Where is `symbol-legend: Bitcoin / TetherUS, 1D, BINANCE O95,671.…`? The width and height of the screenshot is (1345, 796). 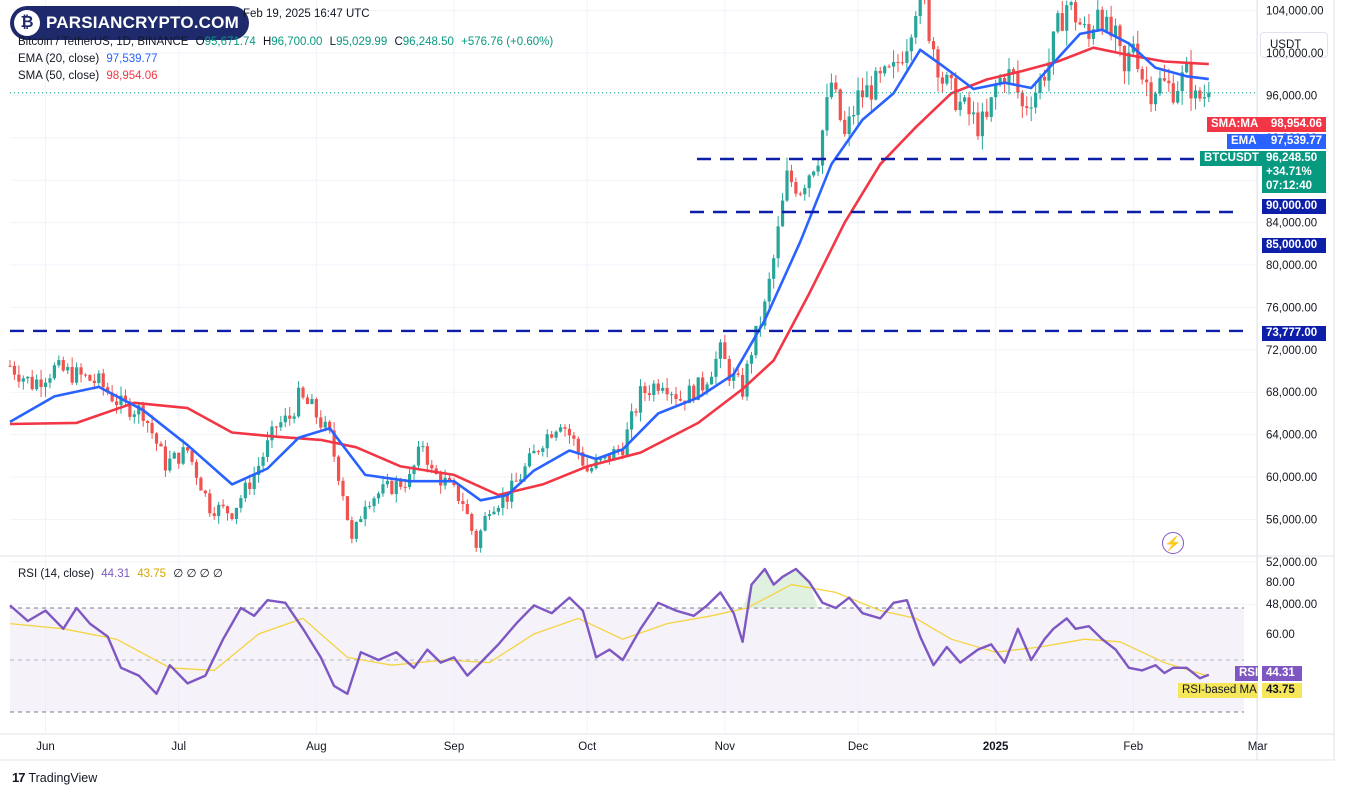 symbol-legend: Bitcoin / TetherUS, 1D, BINANCE O95,671.… is located at coordinates (285, 42).